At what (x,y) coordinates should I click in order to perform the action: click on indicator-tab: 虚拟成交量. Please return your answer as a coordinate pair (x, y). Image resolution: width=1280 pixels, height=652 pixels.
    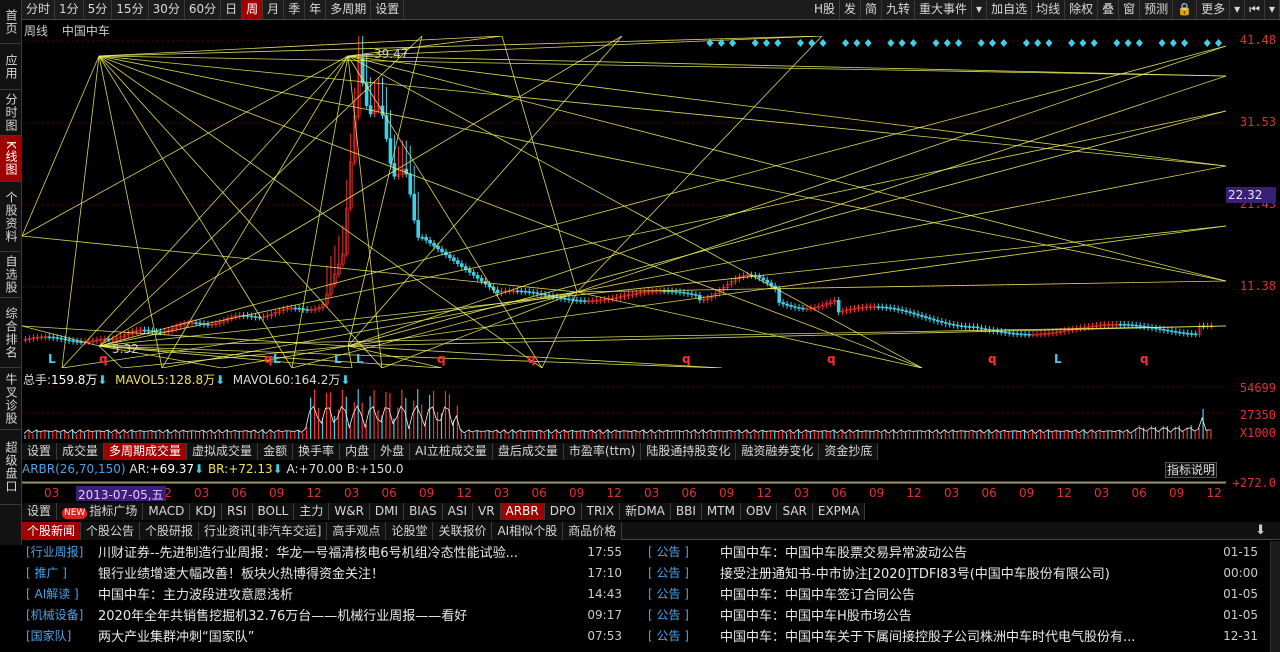
    Looking at the image, I should click on (223, 451).